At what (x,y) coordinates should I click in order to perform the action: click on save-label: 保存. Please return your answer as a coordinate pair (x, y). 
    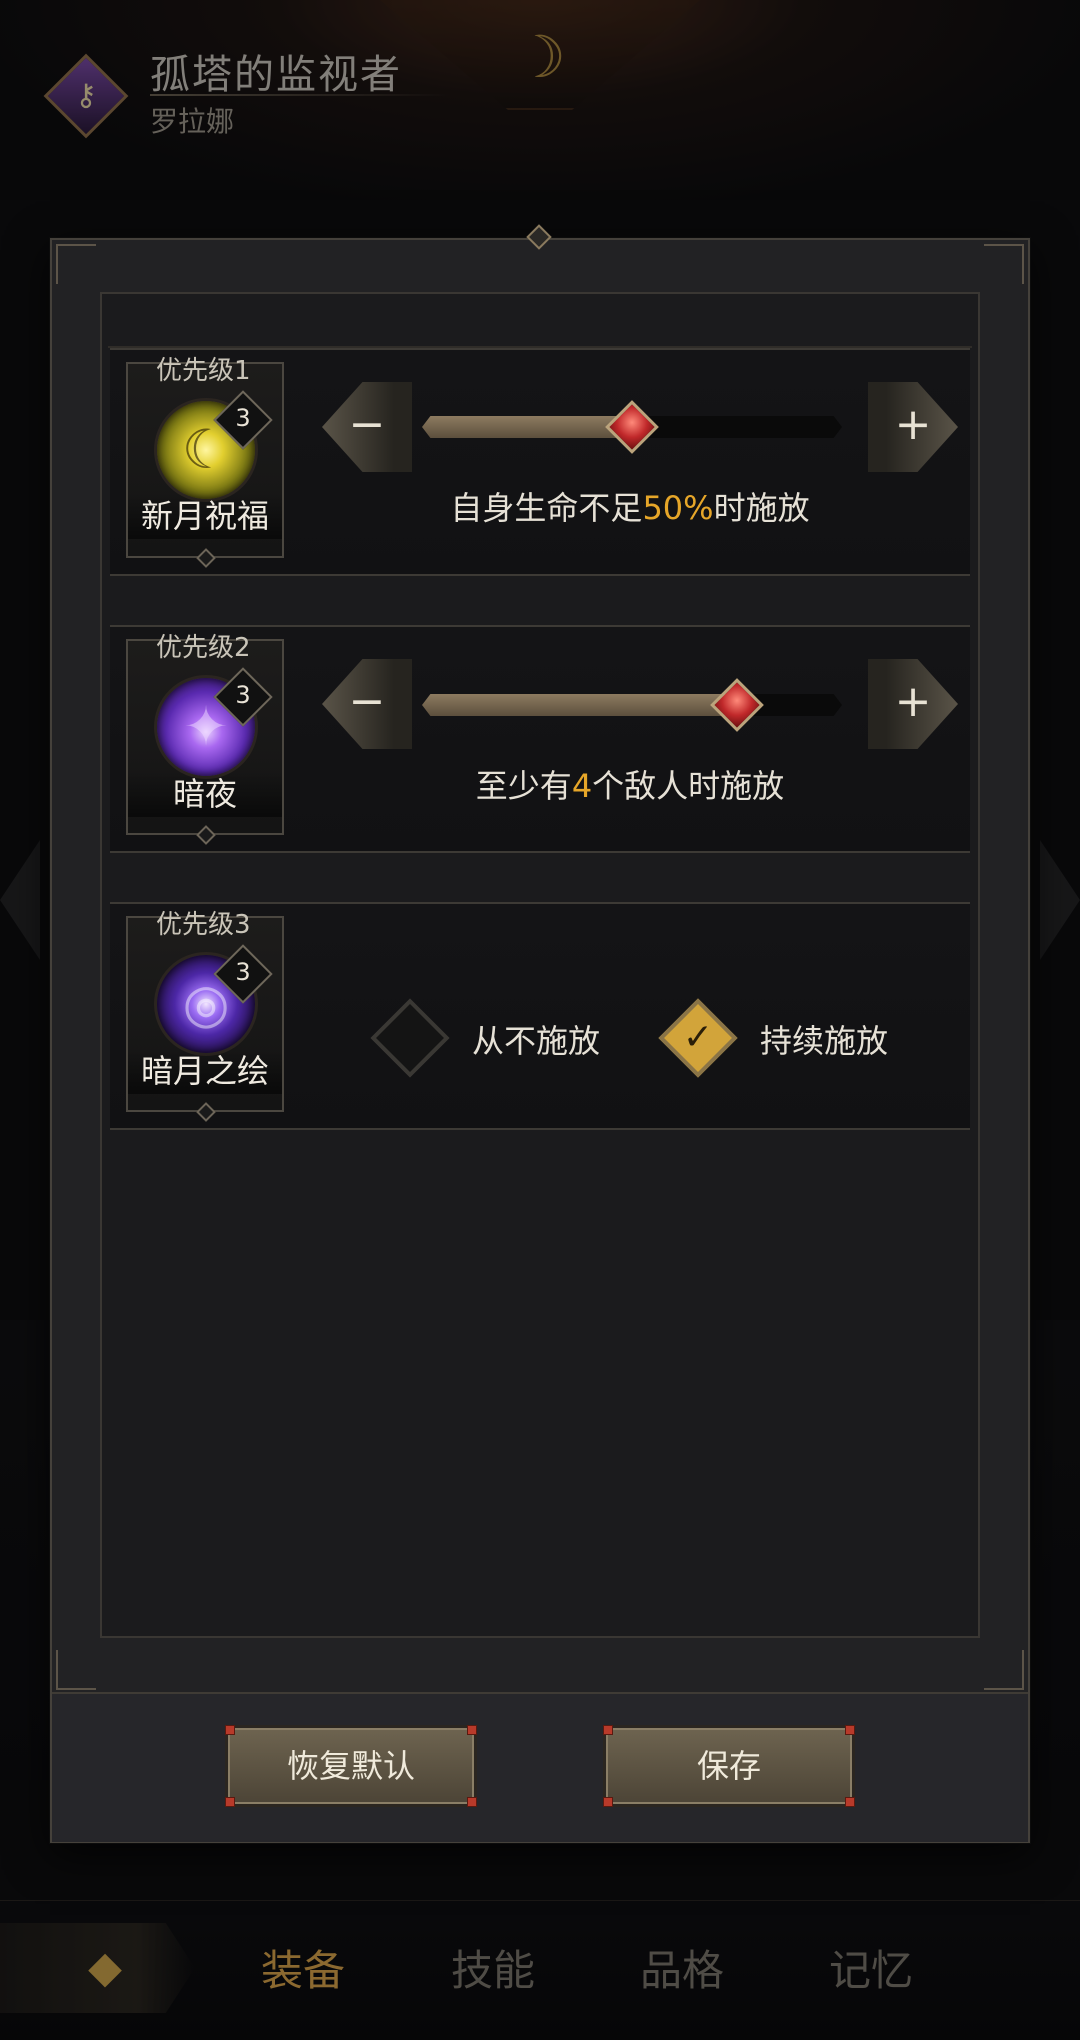
    Looking at the image, I should click on (728, 1766).